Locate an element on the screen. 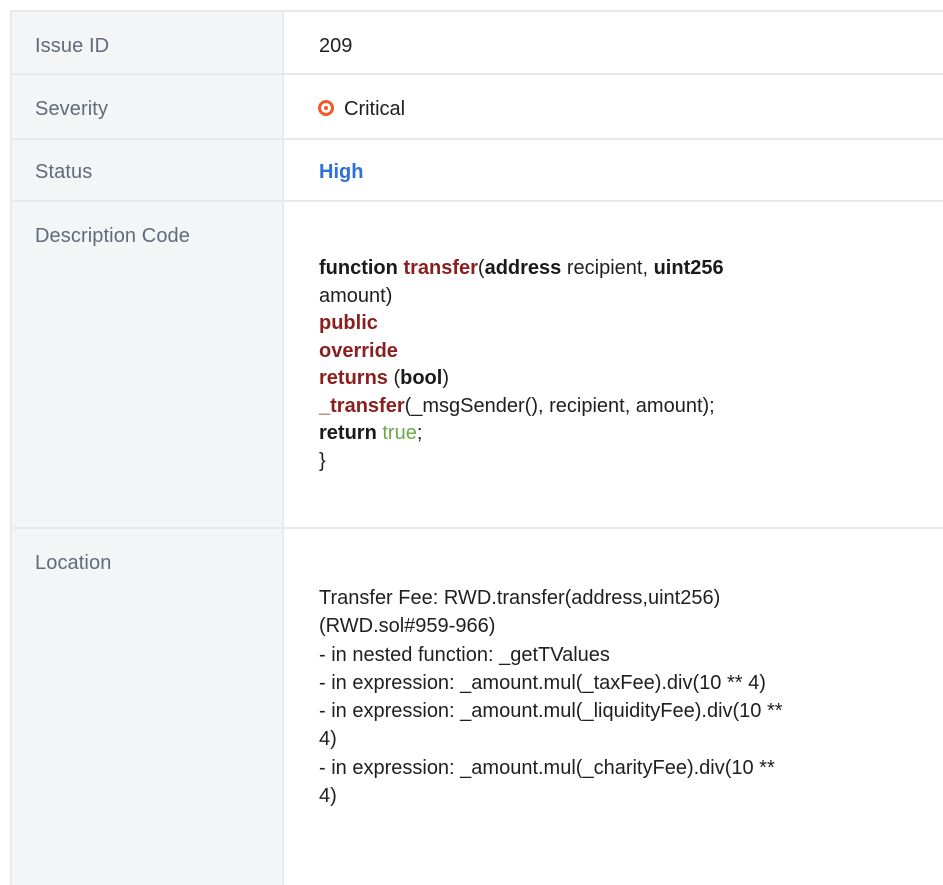 The width and height of the screenshot is (943, 885). code-keyword: bool is located at coordinates (421, 378).